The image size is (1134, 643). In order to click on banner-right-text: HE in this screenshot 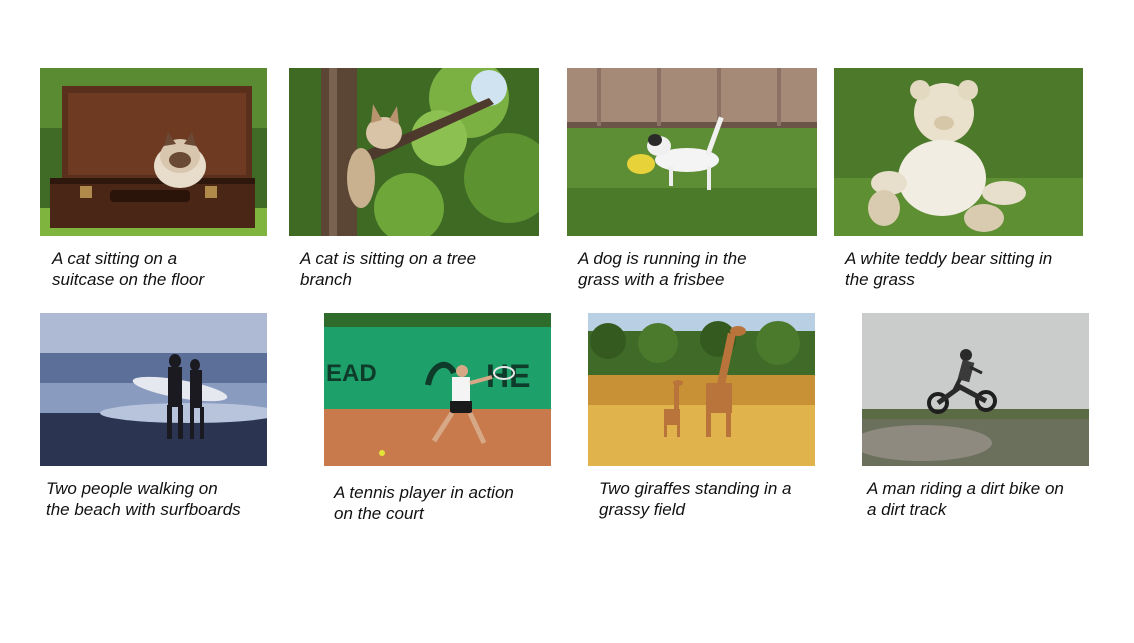, I will do `click(508, 376)`.